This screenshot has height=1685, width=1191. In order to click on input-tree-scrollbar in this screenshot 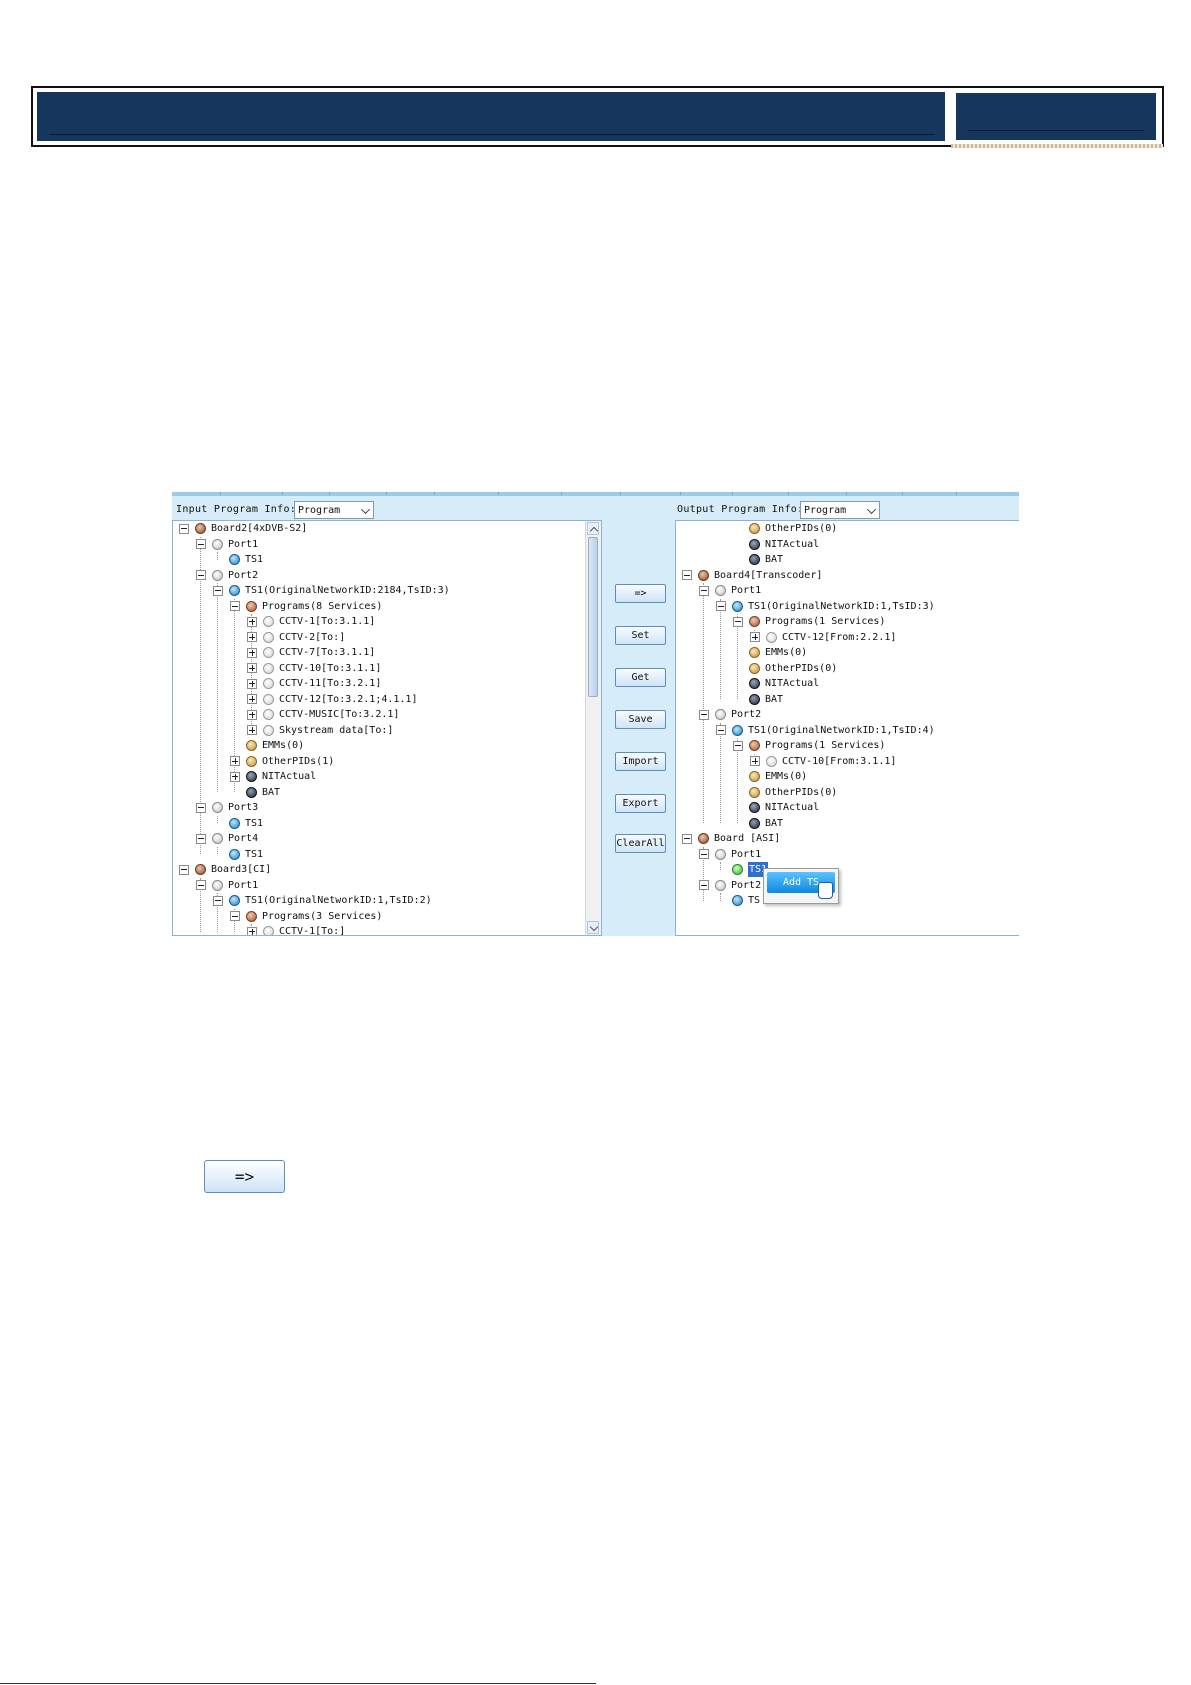, I will do `click(593, 728)`.